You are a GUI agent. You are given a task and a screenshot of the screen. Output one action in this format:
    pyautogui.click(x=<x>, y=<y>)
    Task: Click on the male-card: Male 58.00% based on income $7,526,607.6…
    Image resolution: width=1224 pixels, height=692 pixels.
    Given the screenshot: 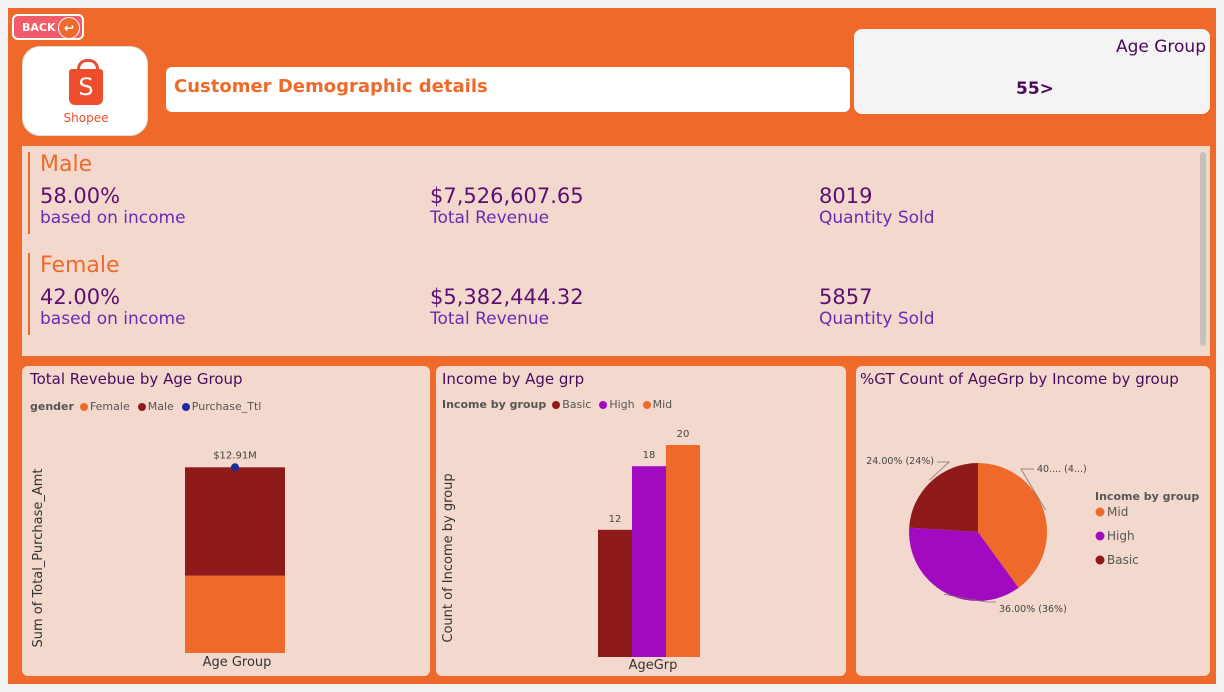 What is the action you would take?
    pyautogui.click(x=604, y=193)
    